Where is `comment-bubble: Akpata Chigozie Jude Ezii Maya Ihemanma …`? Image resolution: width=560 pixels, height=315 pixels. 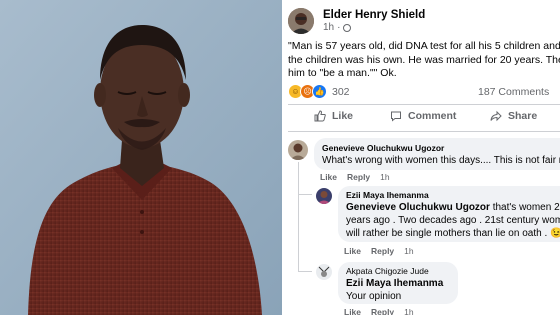
comment-bubble: Akpata Chigozie Jude Ezii Maya Ihemanma … is located at coordinates (398, 283).